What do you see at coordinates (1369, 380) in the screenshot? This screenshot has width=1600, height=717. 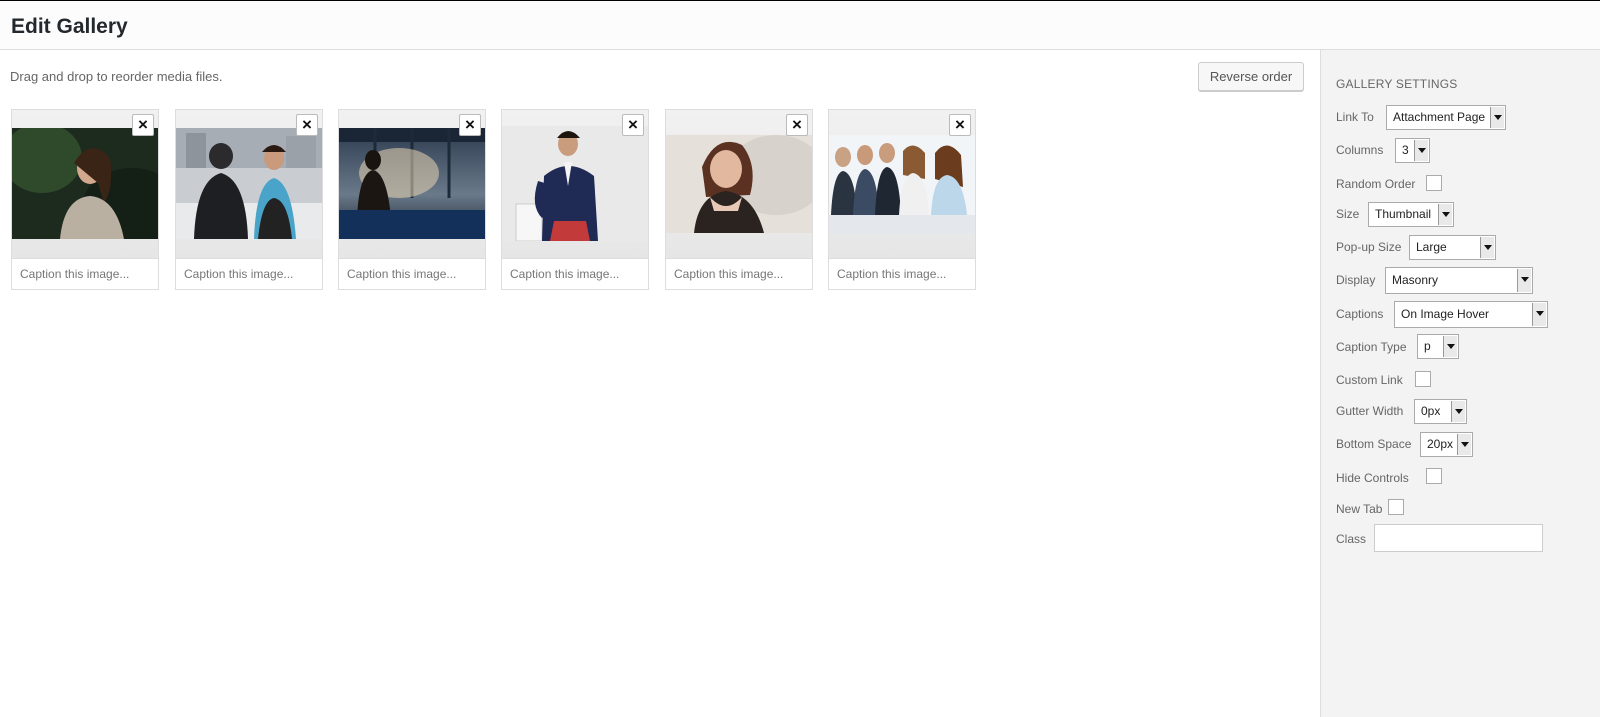 I see `setting-label: Custom Link` at bounding box center [1369, 380].